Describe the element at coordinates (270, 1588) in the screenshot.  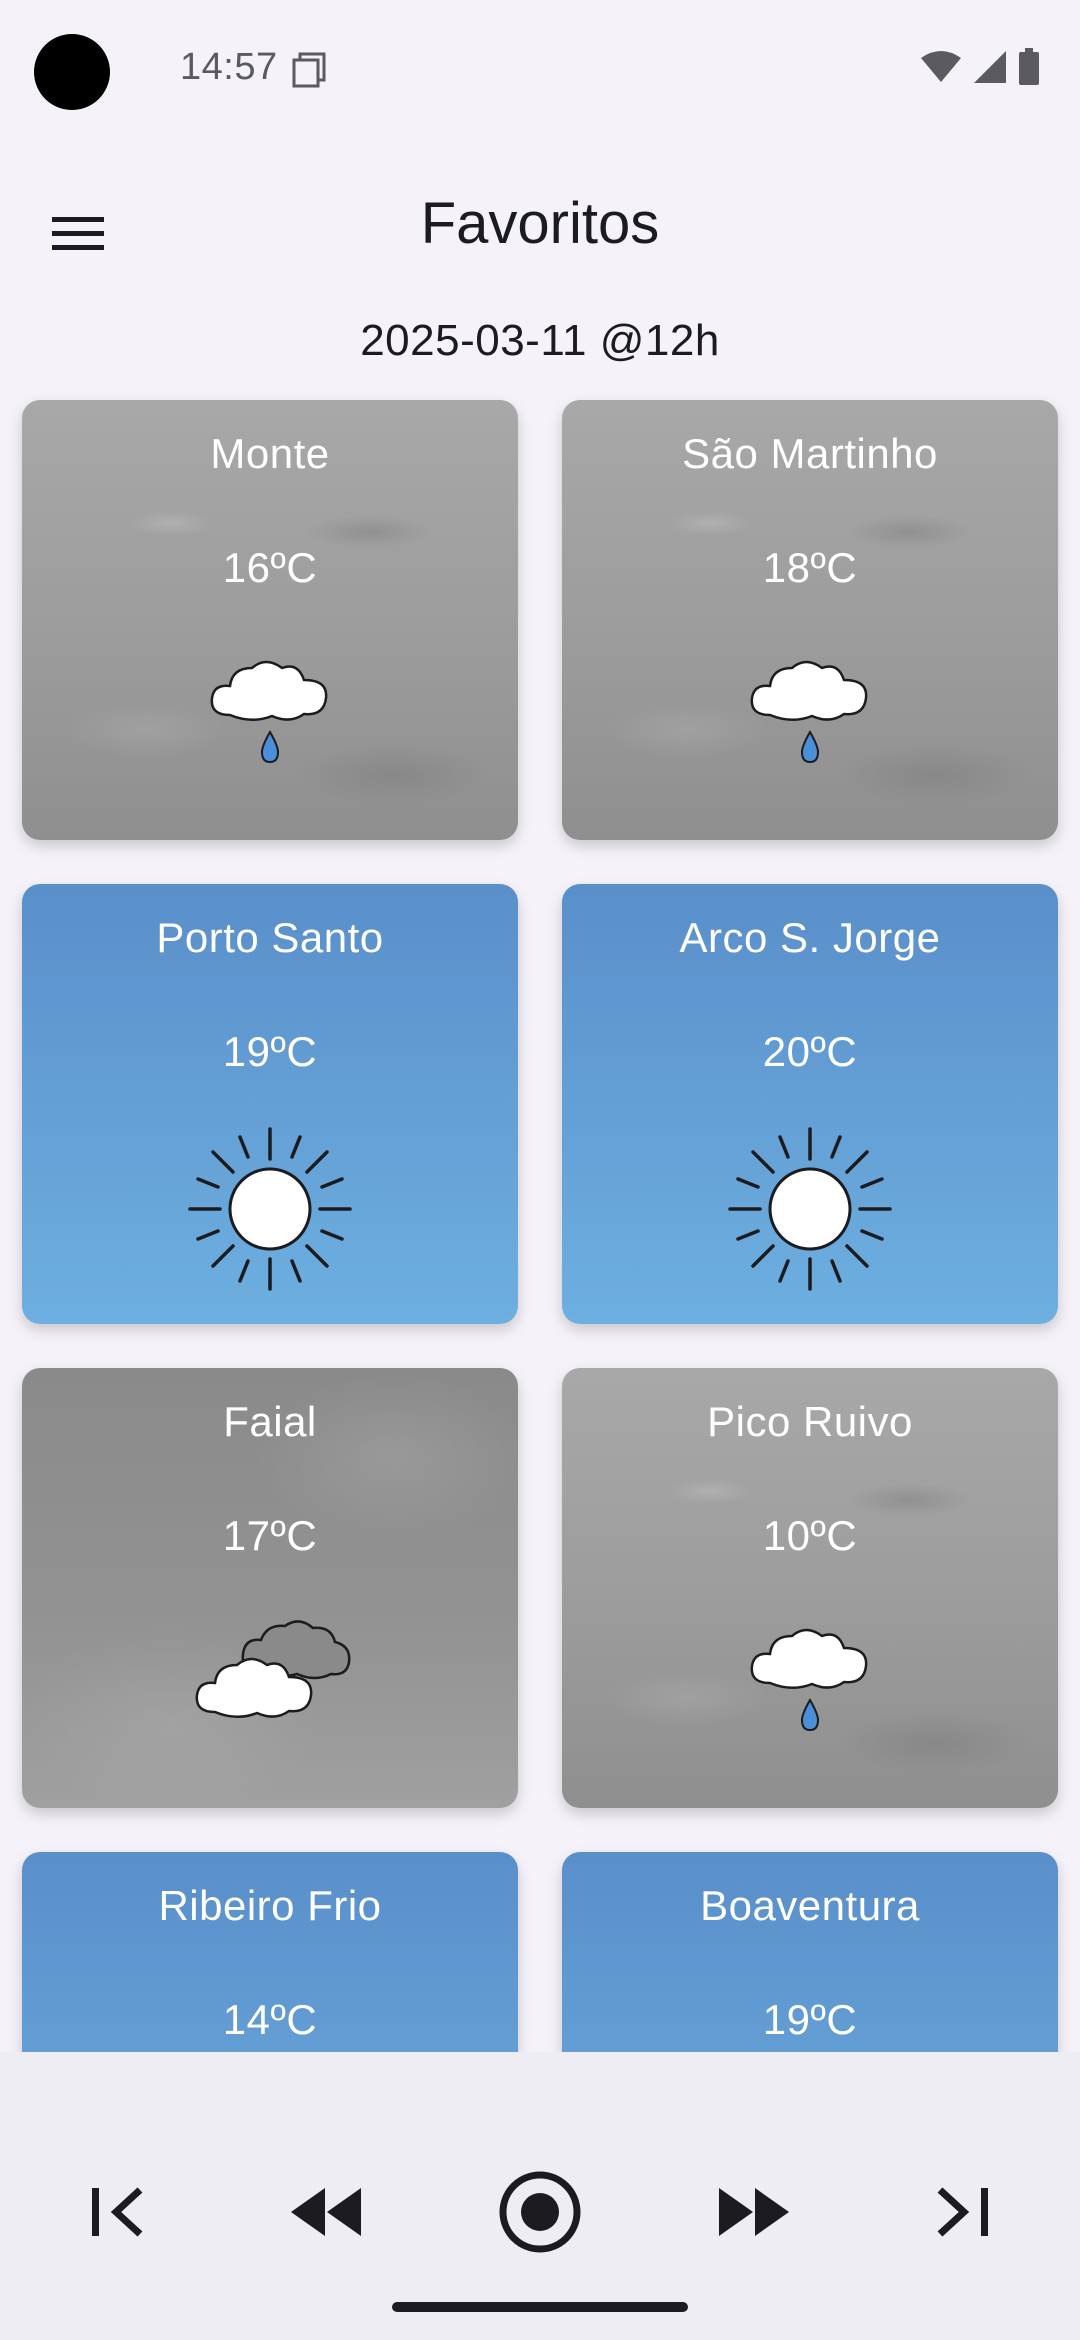
I see `location-card: Faial 17ºC` at that location.